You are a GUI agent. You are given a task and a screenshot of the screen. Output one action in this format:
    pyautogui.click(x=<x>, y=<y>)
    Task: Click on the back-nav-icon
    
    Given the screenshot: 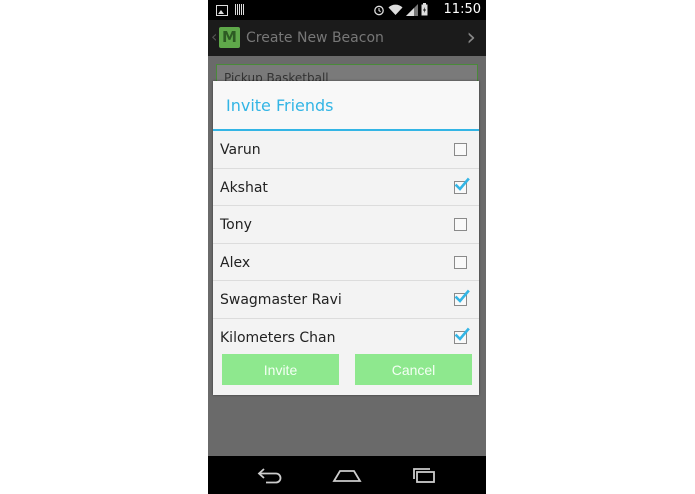 What is the action you would take?
    pyautogui.click(x=270, y=477)
    